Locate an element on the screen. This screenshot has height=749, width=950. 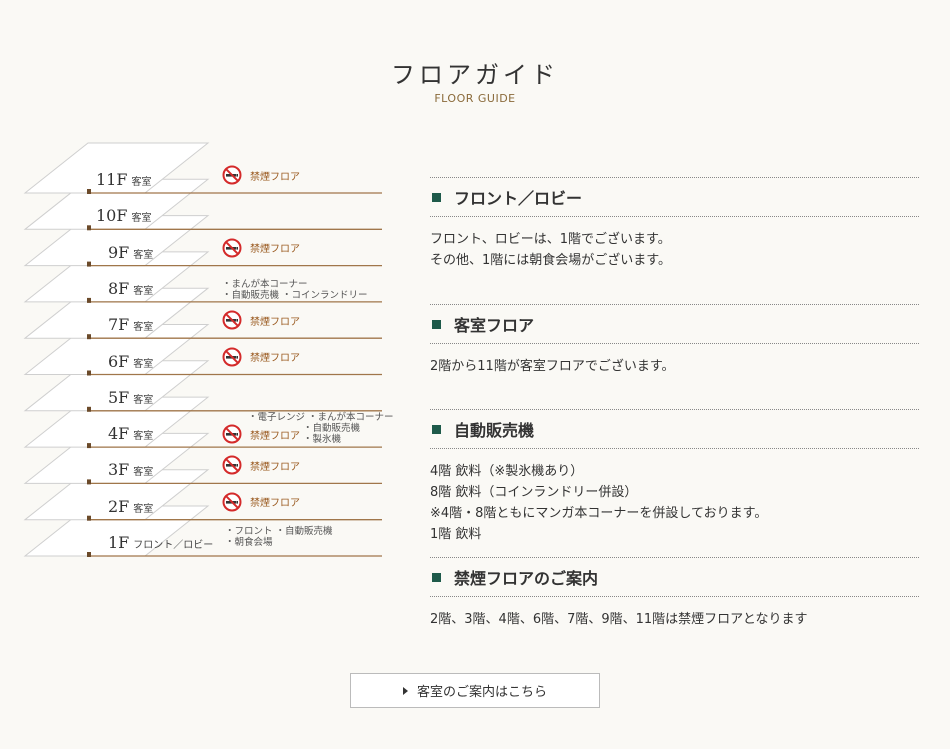
facility-item: ・電子レンジ ・まんが本コーナー is located at coordinates (321, 418).